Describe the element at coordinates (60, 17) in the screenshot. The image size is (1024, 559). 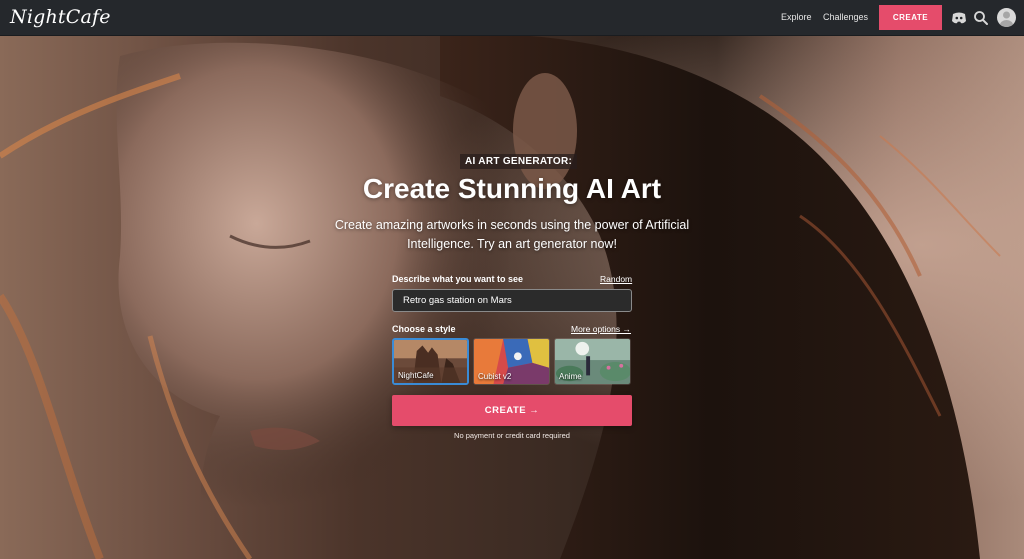
I see `nightcafe-logo: NightCafe` at that location.